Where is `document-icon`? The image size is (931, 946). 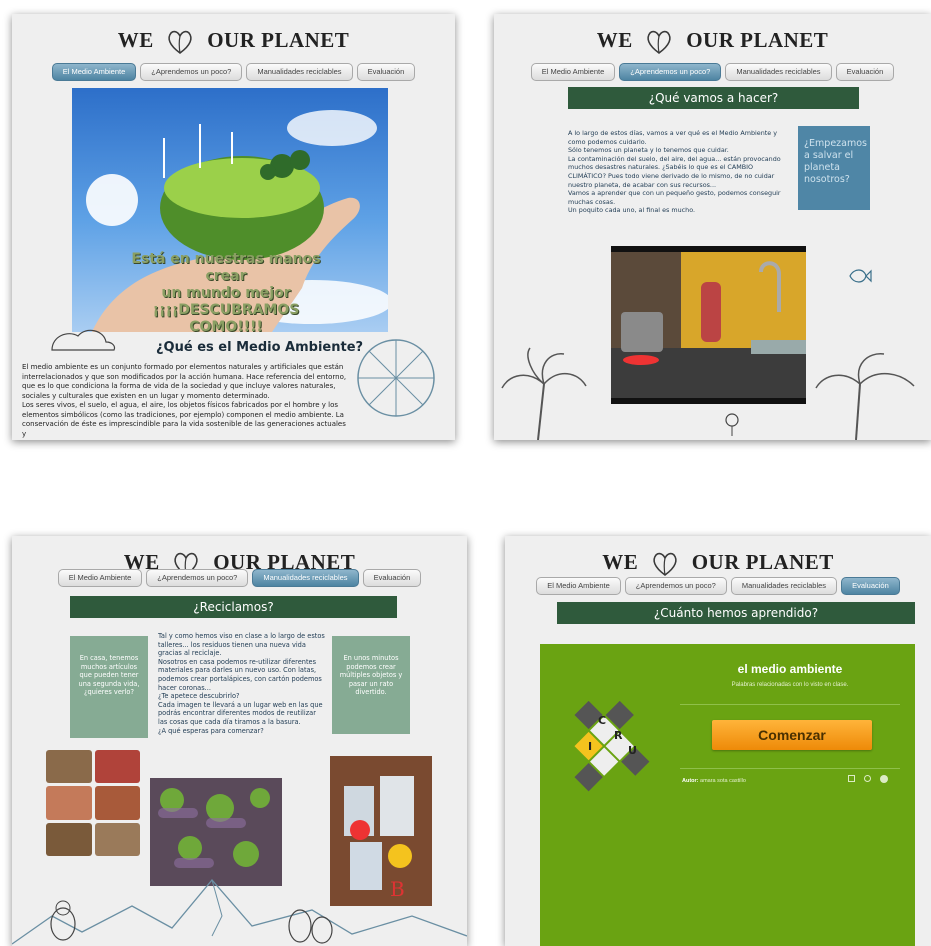
document-icon is located at coordinates (851, 778).